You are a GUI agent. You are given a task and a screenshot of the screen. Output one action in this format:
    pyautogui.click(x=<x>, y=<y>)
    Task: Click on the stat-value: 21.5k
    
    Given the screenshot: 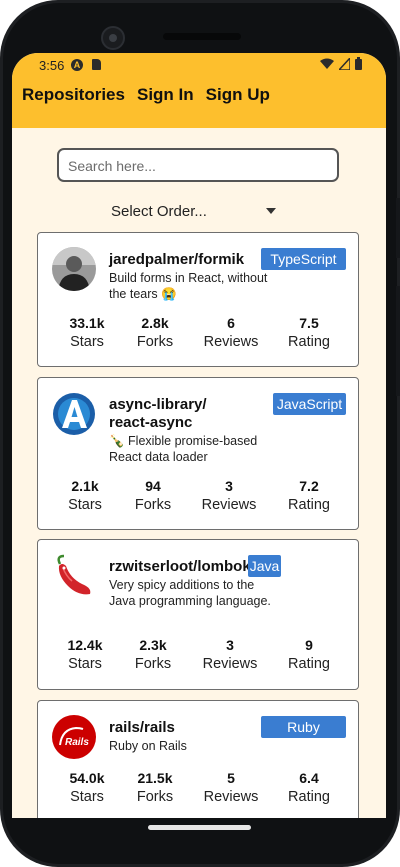 What is the action you would take?
    pyautogui.click(x=155, y=778)
    